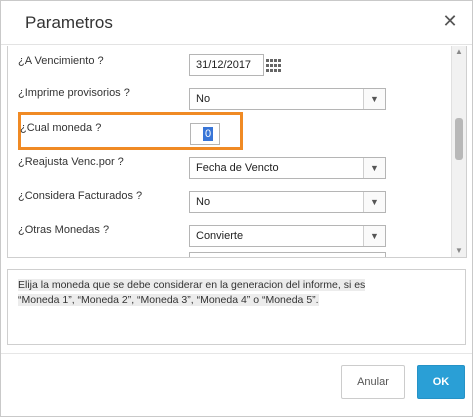 This screenshot has width=473, height=417. What do you see at coordinates (61, 61) in the screenshot?
I see `label-a-vencimiento: ¿A Vencimiento ?` at bounding box center [61, 61].